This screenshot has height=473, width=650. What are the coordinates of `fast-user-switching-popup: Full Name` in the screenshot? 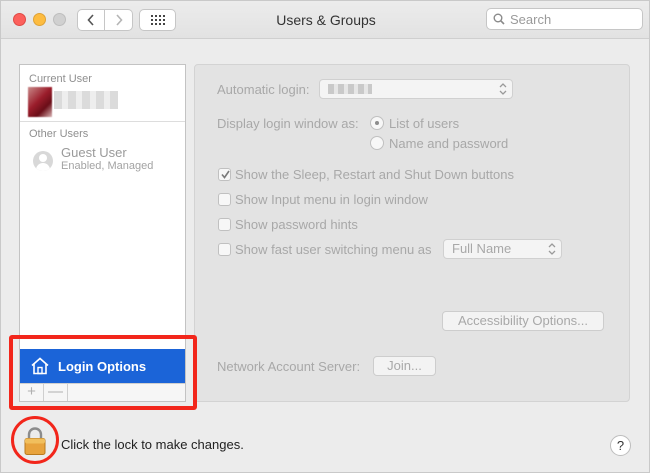 It's located at (502, 249).